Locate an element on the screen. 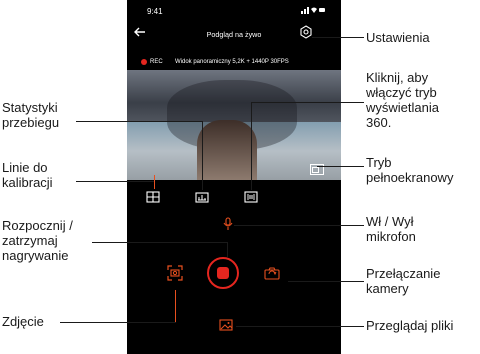  callout-settings-text: Ustawienia is located at coordinates (398, 37).